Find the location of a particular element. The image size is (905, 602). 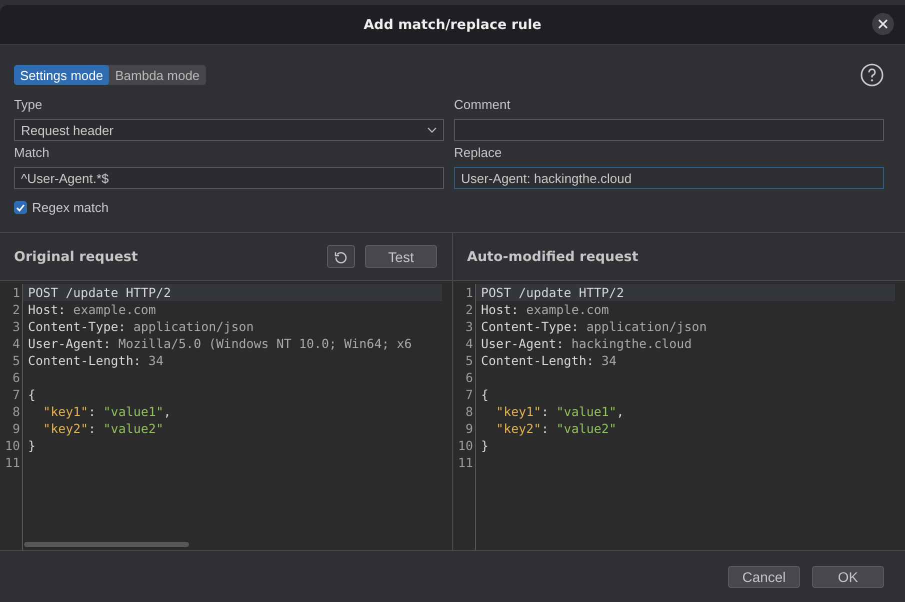

code-line: User-Agent: hackingthe.cloud is located at coordinates (586, 343).